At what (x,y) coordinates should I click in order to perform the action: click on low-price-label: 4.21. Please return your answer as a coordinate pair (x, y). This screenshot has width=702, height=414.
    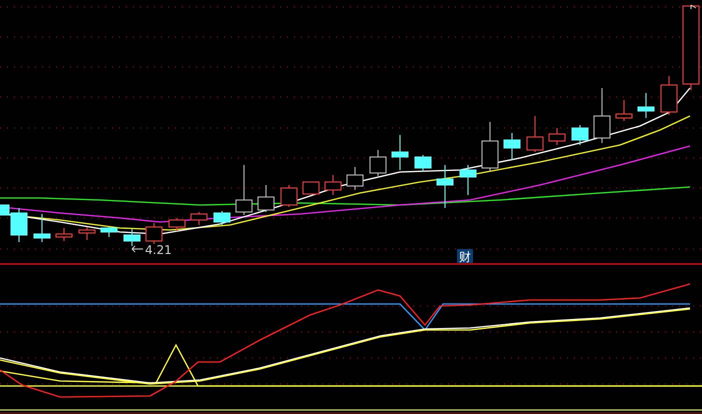
    Looking at the image, I should click on (158, 250).